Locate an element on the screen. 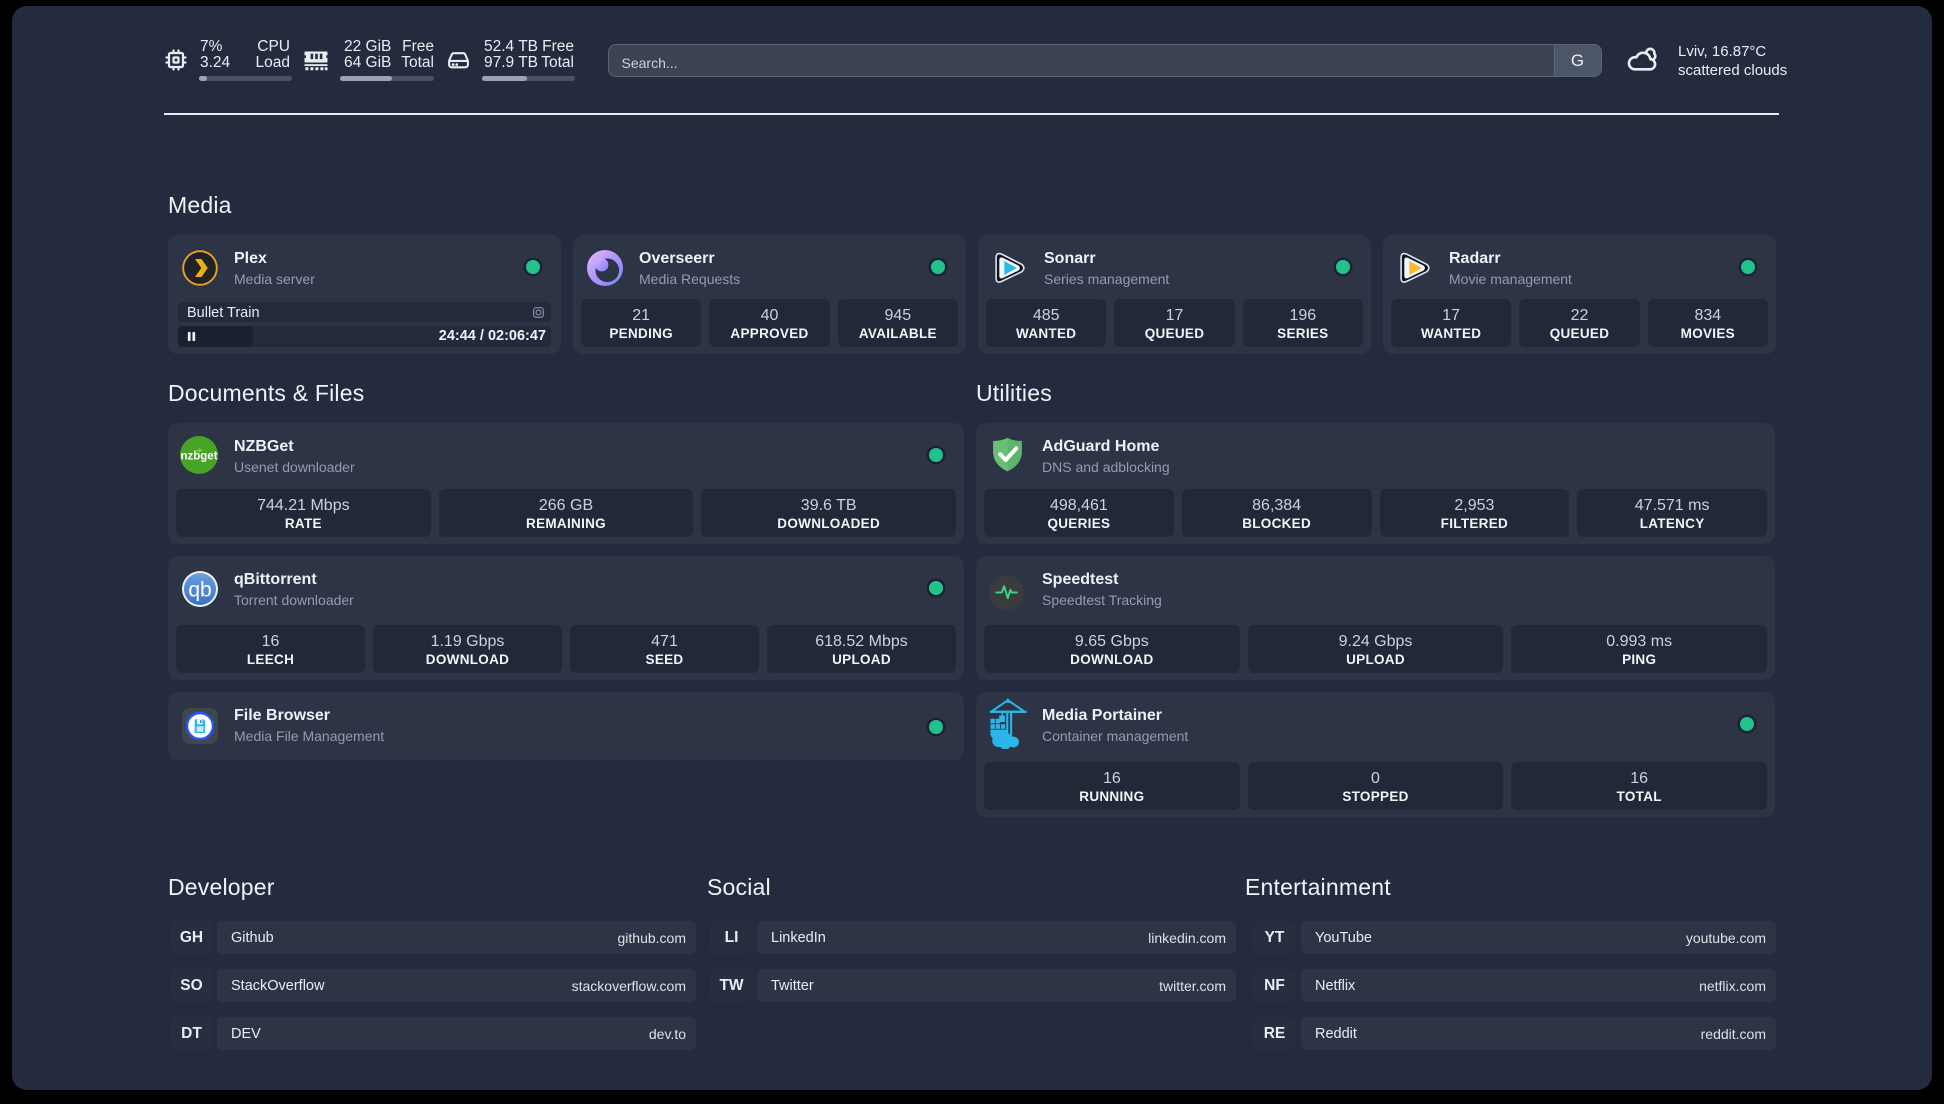 This screenshot has width=1944, height=1104. svg-text: qb is located at coordinates (199, 590).